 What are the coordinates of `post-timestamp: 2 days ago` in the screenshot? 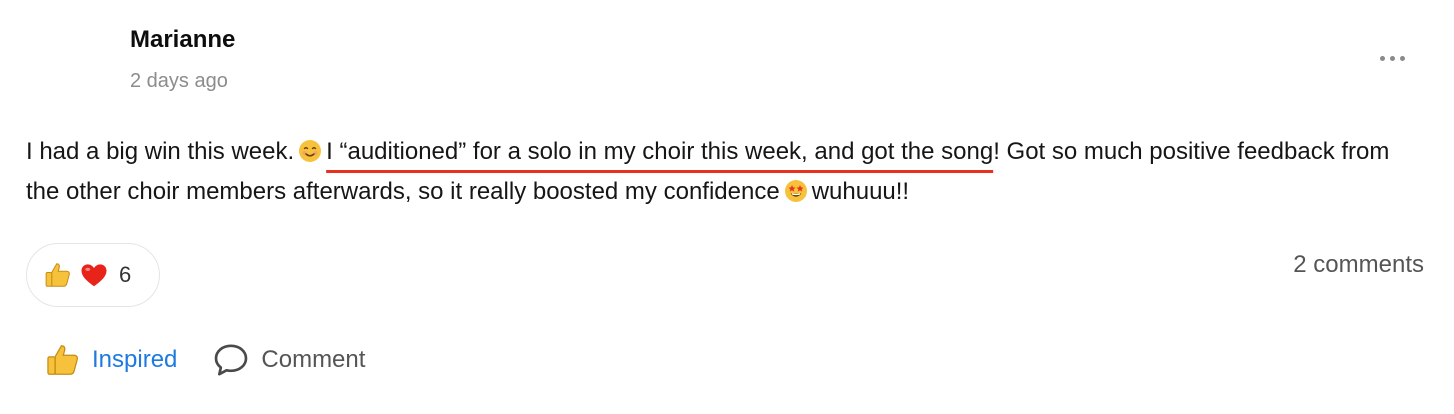 It's located at (179, 81).